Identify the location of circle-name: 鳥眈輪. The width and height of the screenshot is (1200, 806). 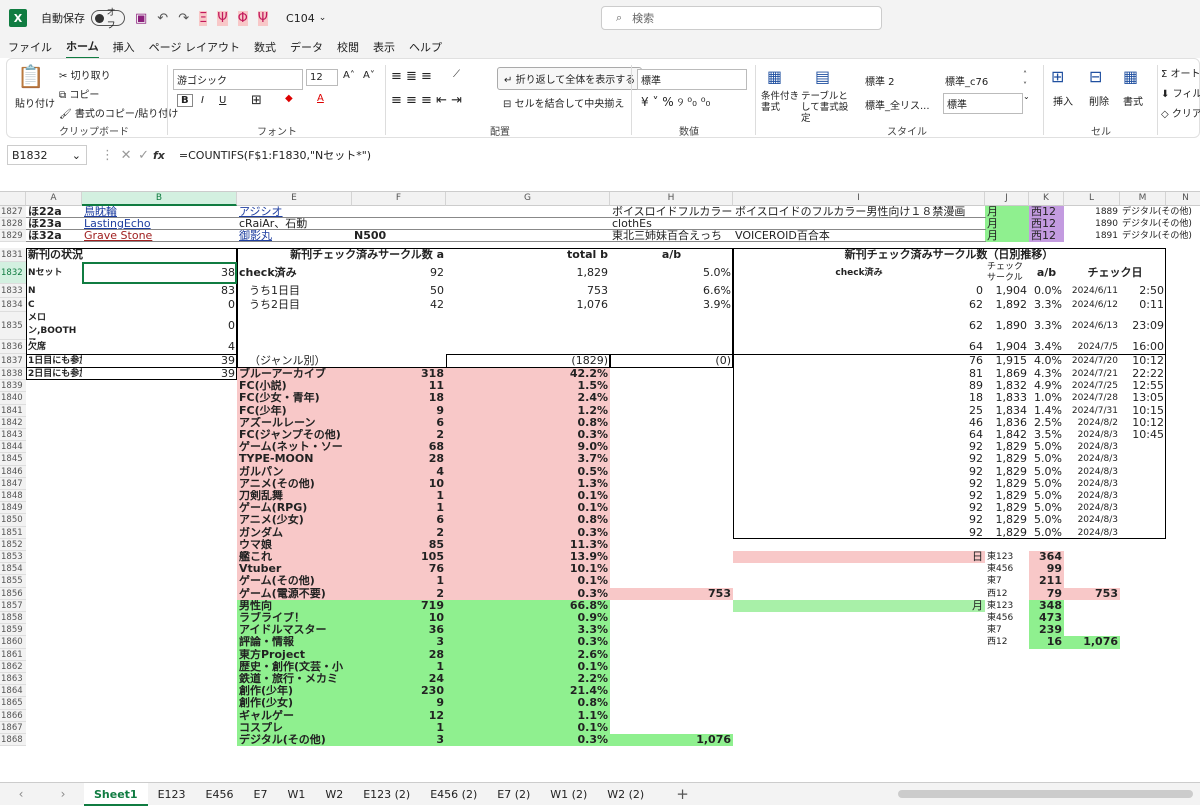
(159, 212).